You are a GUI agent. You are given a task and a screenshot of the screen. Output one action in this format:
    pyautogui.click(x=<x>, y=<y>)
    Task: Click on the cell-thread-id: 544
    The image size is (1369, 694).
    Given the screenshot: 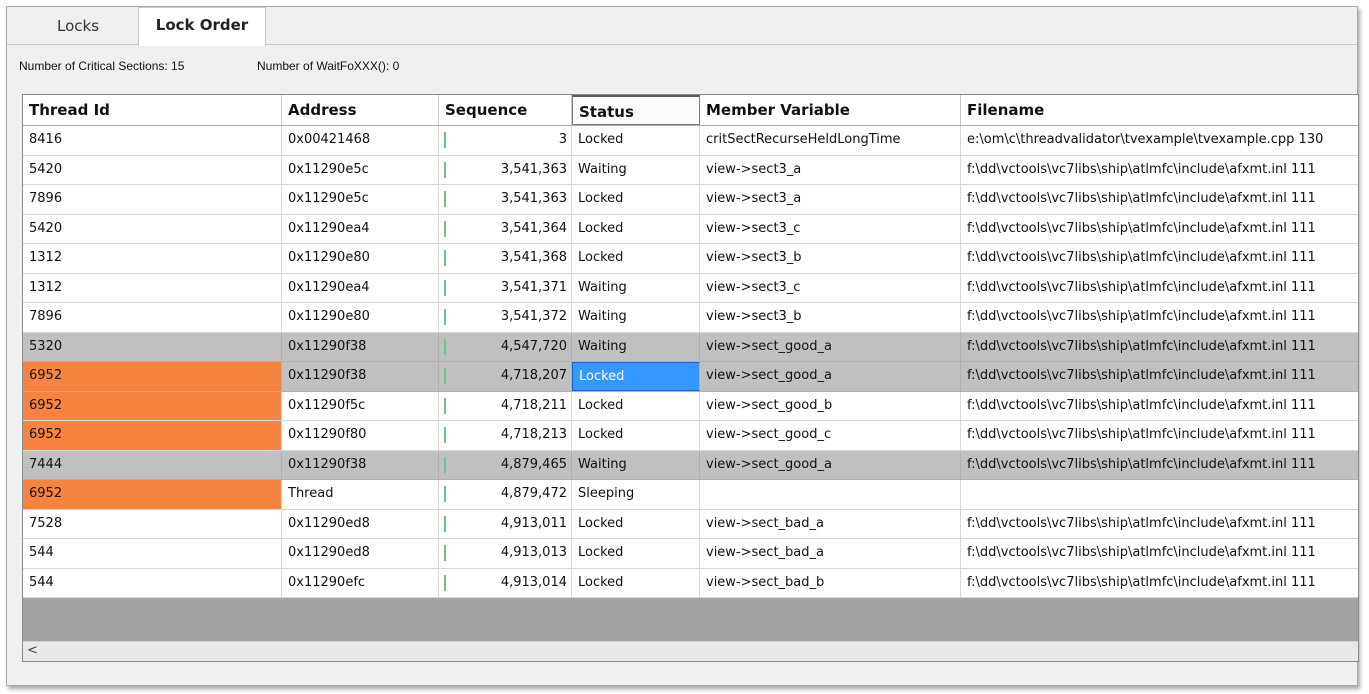 What is the action you would take?
    pyautogui.click(x=152, y=582)
    